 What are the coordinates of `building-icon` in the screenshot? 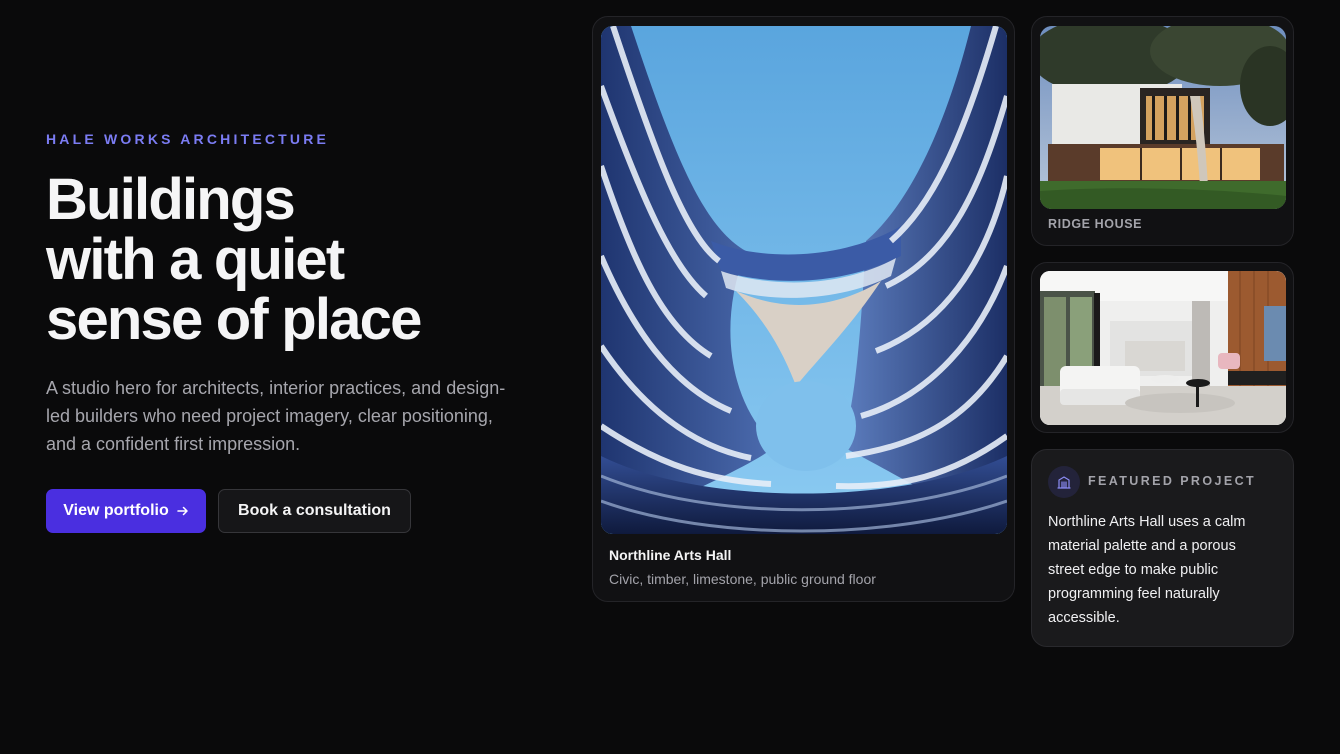 It's located at (1064, 482).